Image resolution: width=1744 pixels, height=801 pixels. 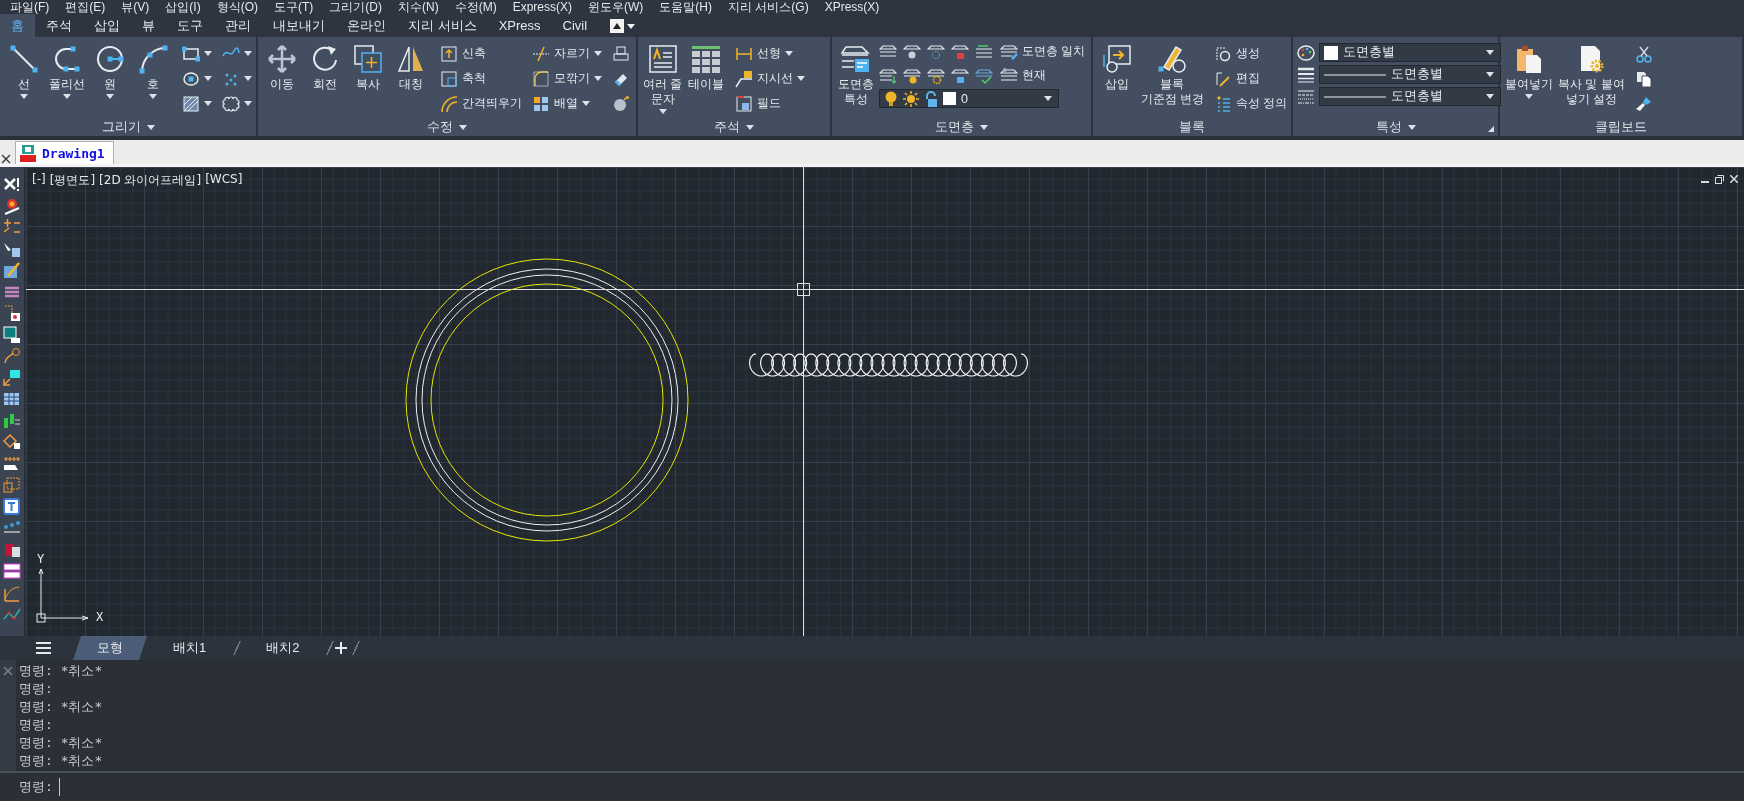 I want to click on block-corner-icon, so click(x=12, y=377).